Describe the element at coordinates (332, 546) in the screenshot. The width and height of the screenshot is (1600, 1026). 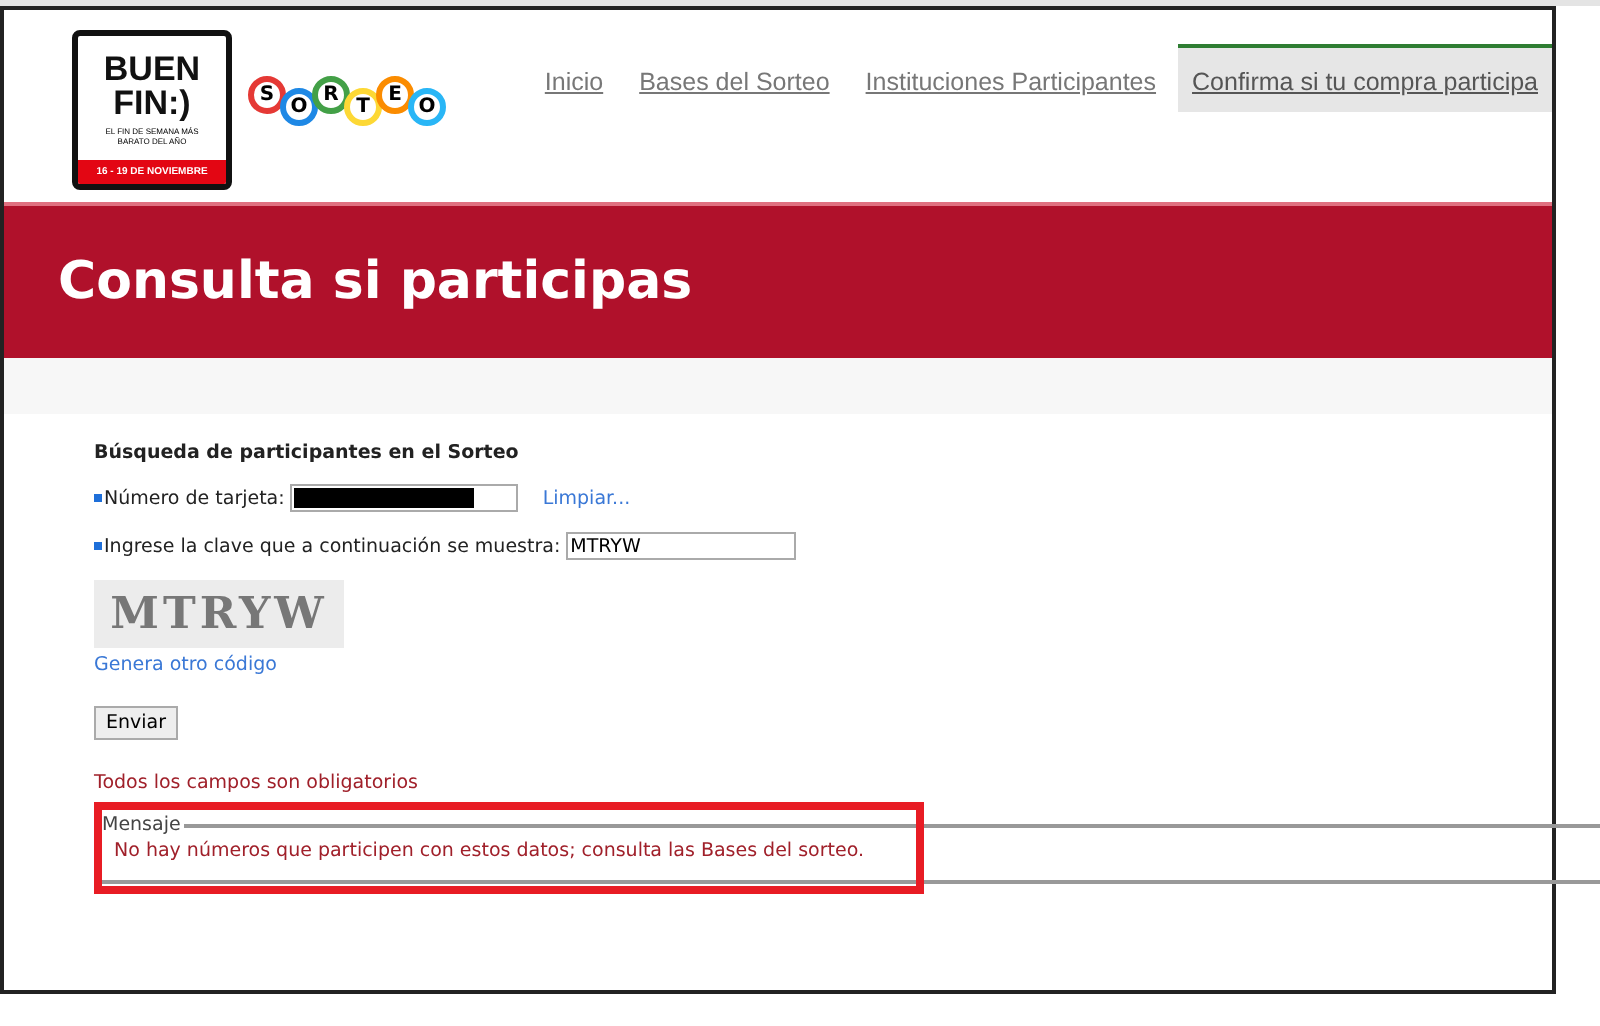
I see `code-label: Ingrese la clave que a continuación se muestra:` at that location.